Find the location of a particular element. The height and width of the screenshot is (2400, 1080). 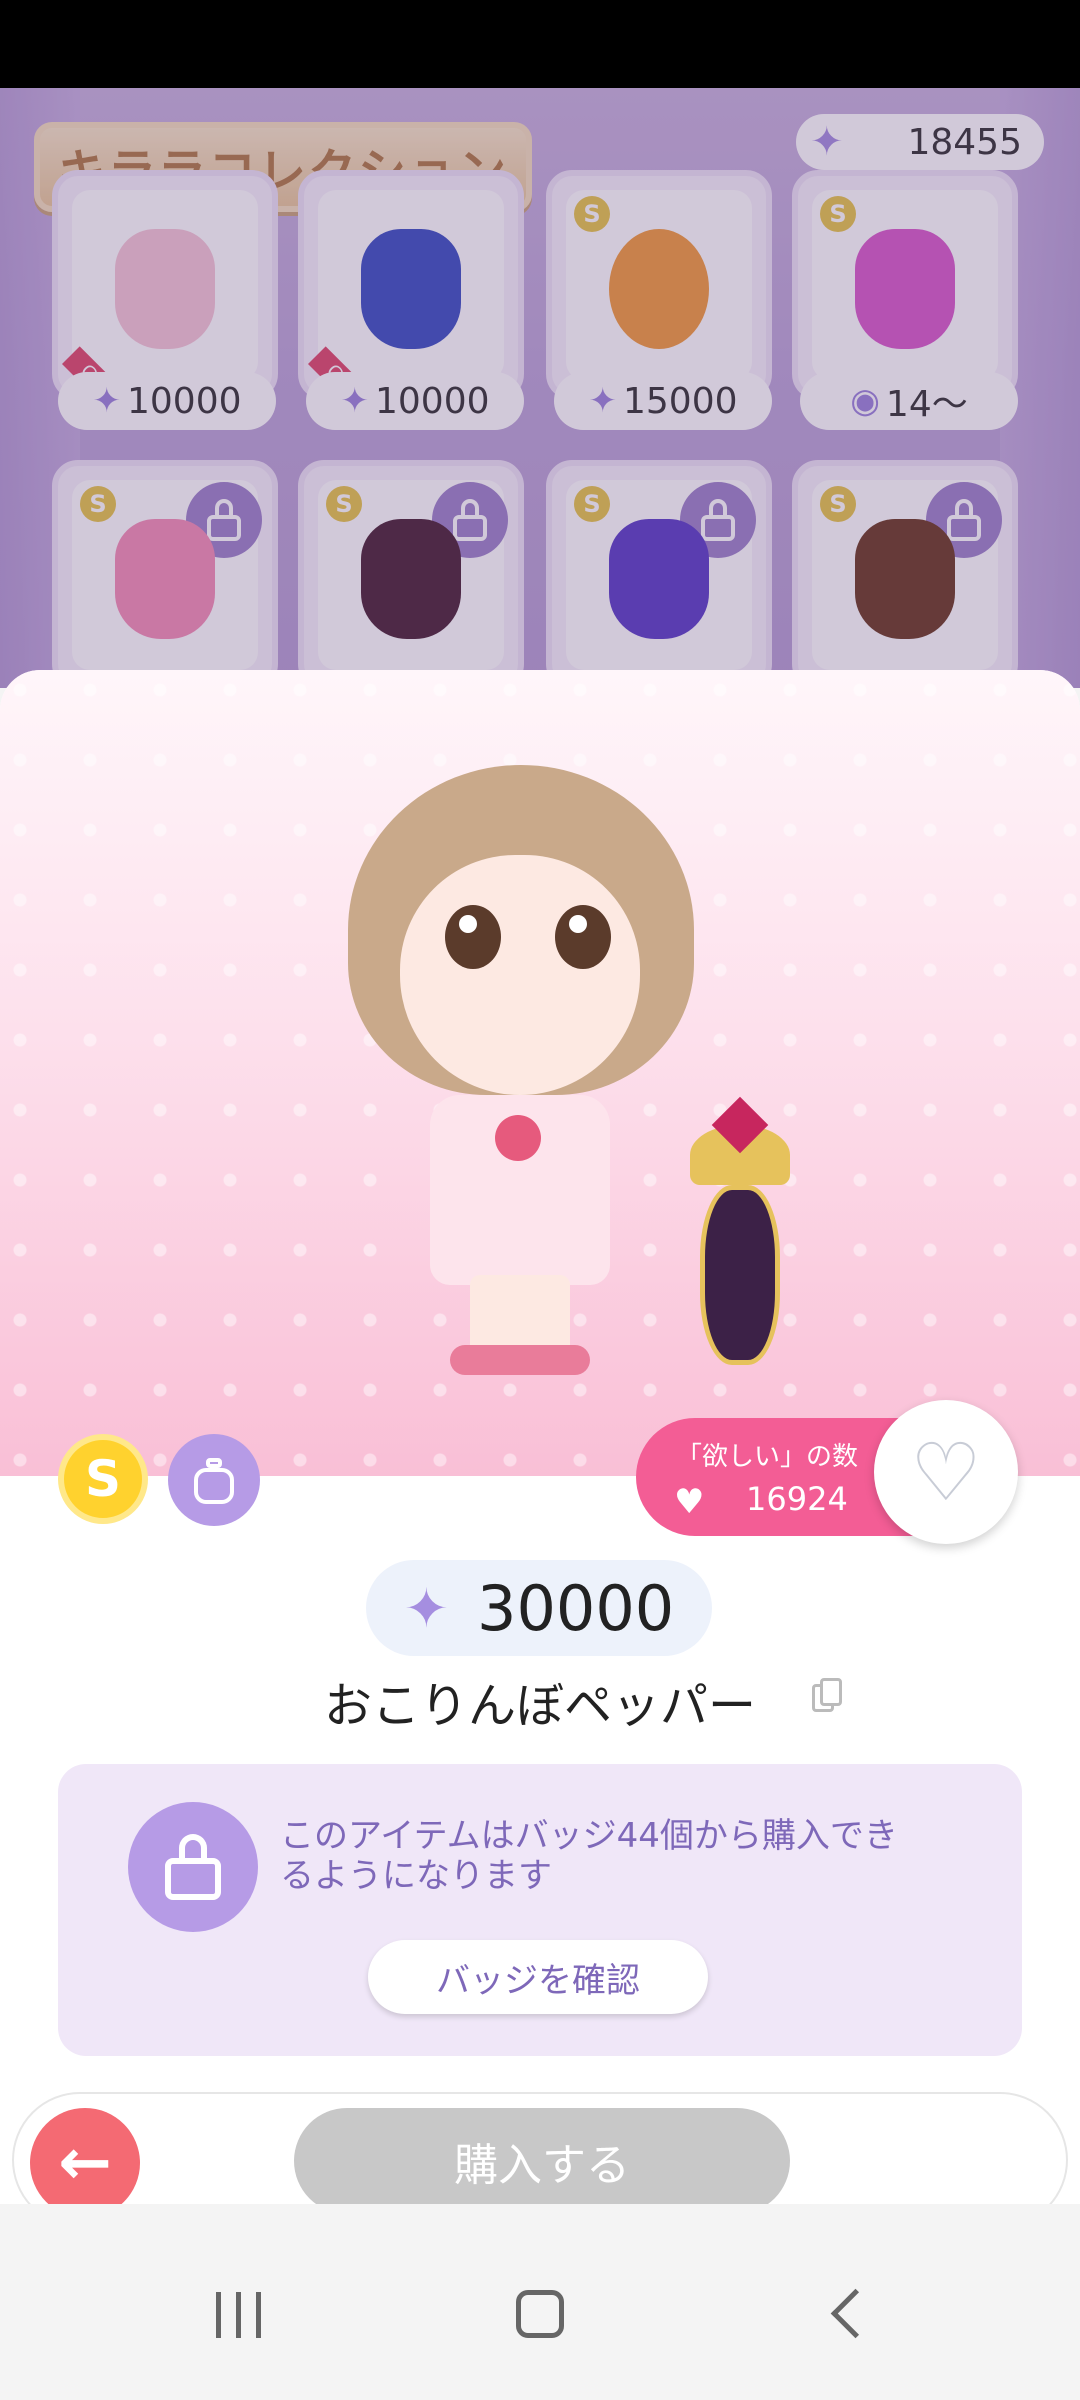

arrow-left-icon: ← is located at coordinates (85, 2163).